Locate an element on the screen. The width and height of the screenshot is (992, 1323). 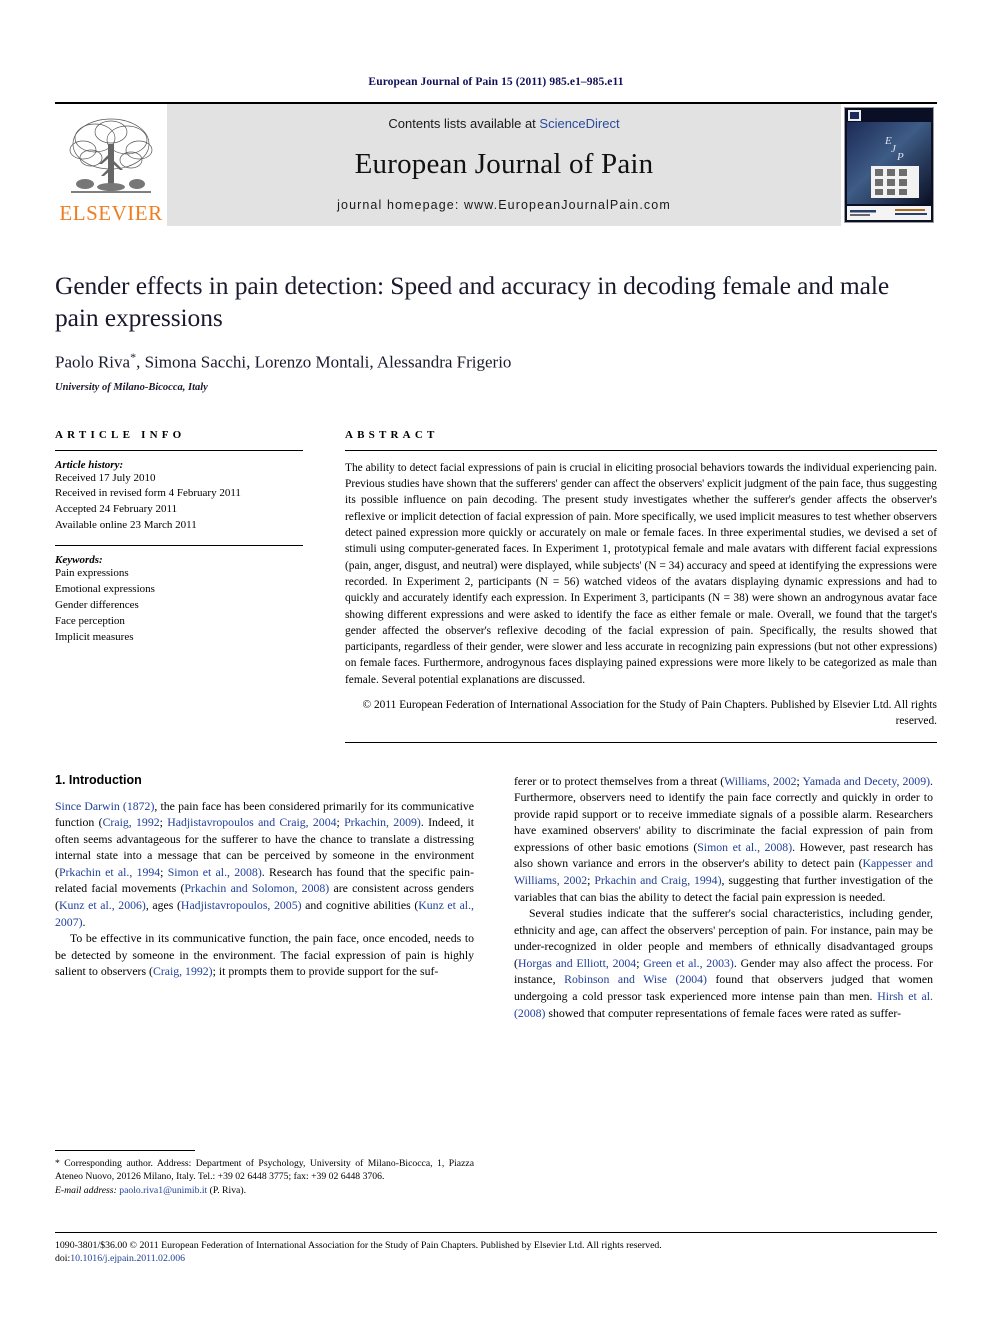
svg-text: P is located at coordinates (900, 157).